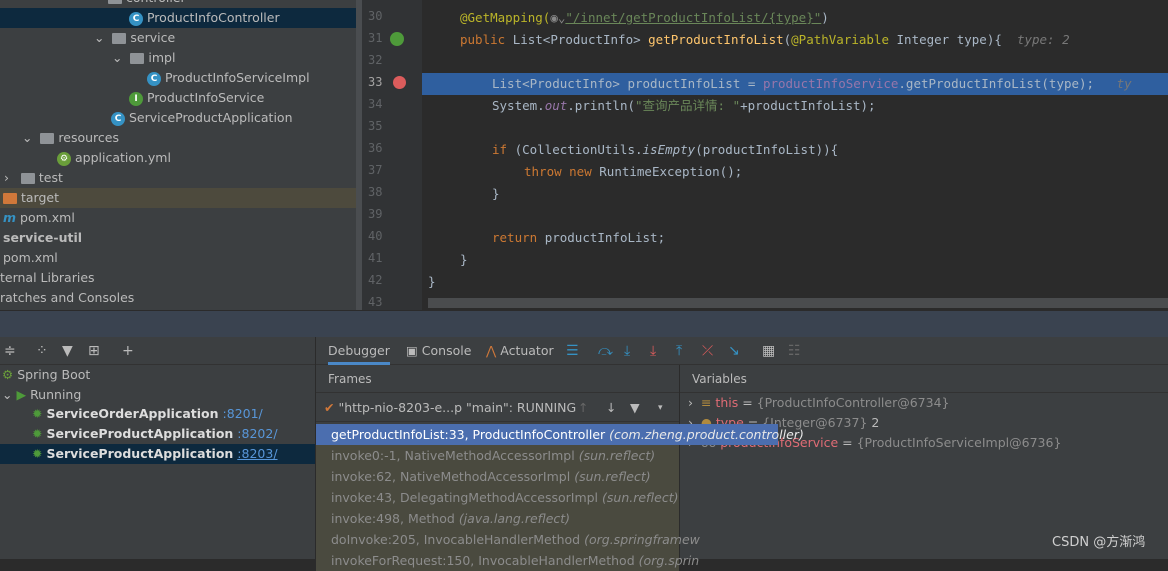 This screenshot has height=571, width=1168. Describe the element at coordinates (605, 351) in the screenshot. I see `step-over-icon: ⤼` at that location.